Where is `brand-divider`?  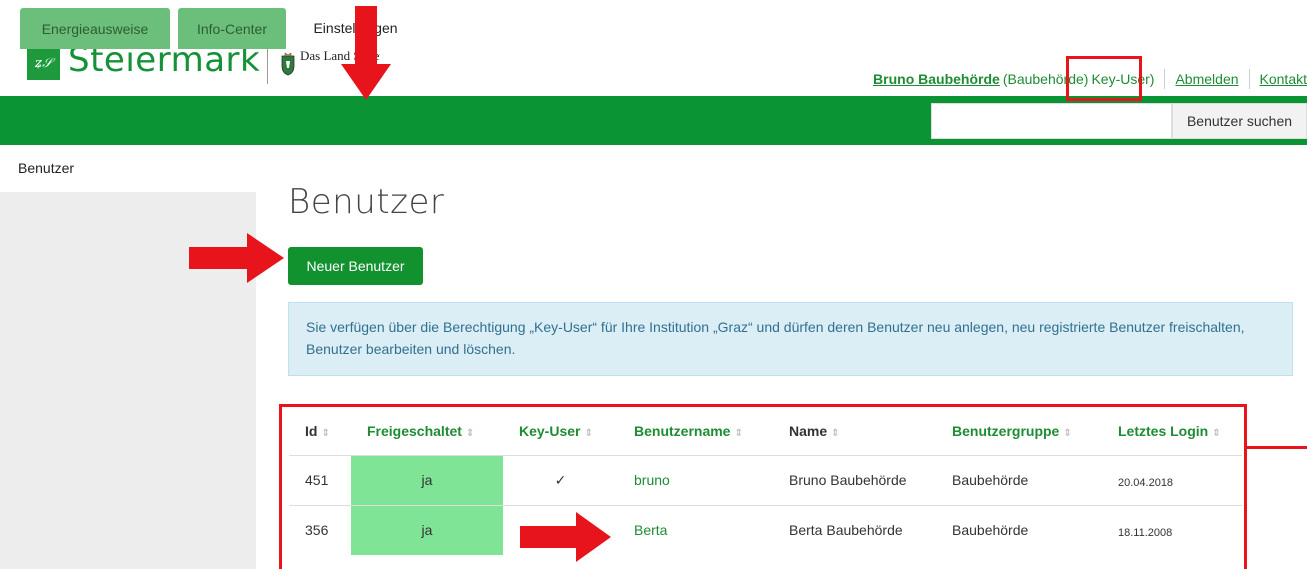
brand-divider is located at coordinates (267, 64).